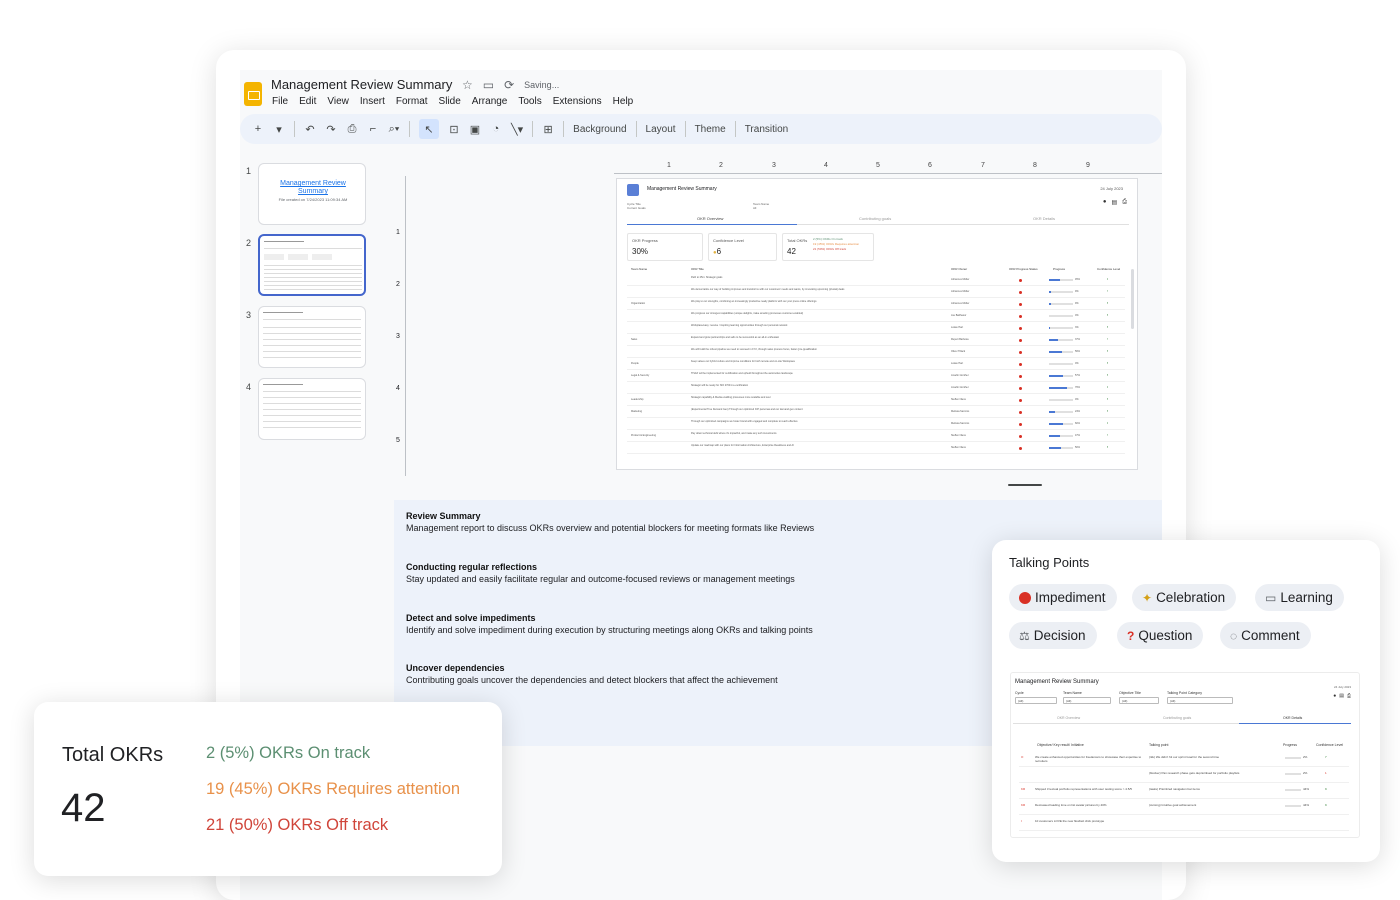  What do you see at coordinates (1036, 700) in the screenshot?
I see `cycle-select: (All)` at bounding box center [1036, 700].